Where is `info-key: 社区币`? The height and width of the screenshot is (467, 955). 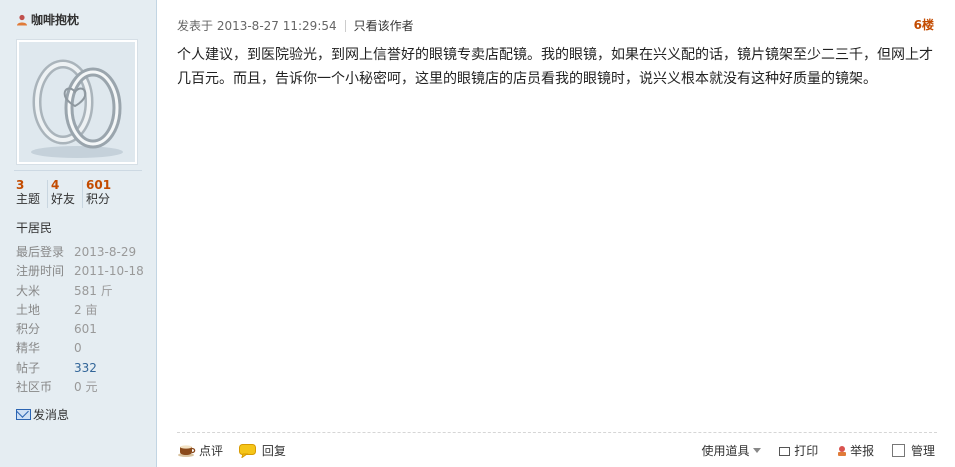 info-key: 社区币 is located at coordinates (34, 387).